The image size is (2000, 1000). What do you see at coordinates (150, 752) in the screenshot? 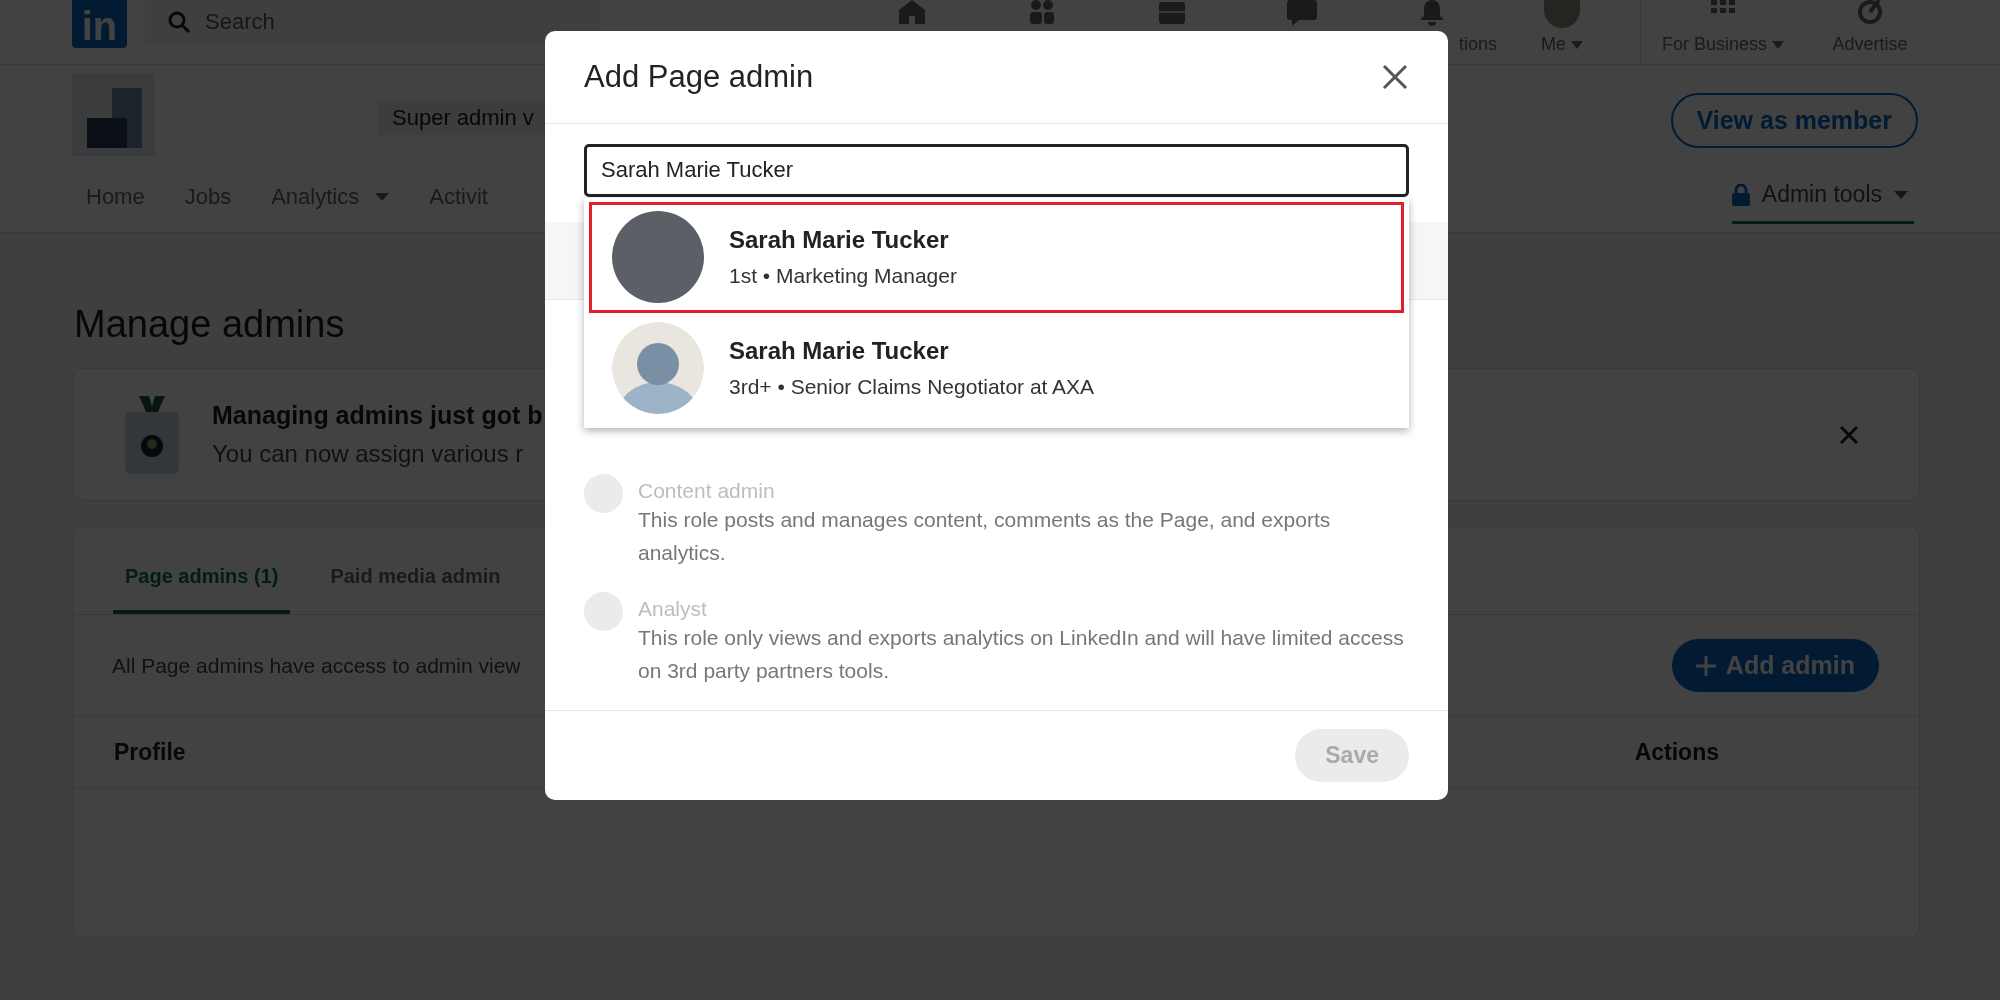
I see `column-header: Profile` at bounding box center [150, 752].